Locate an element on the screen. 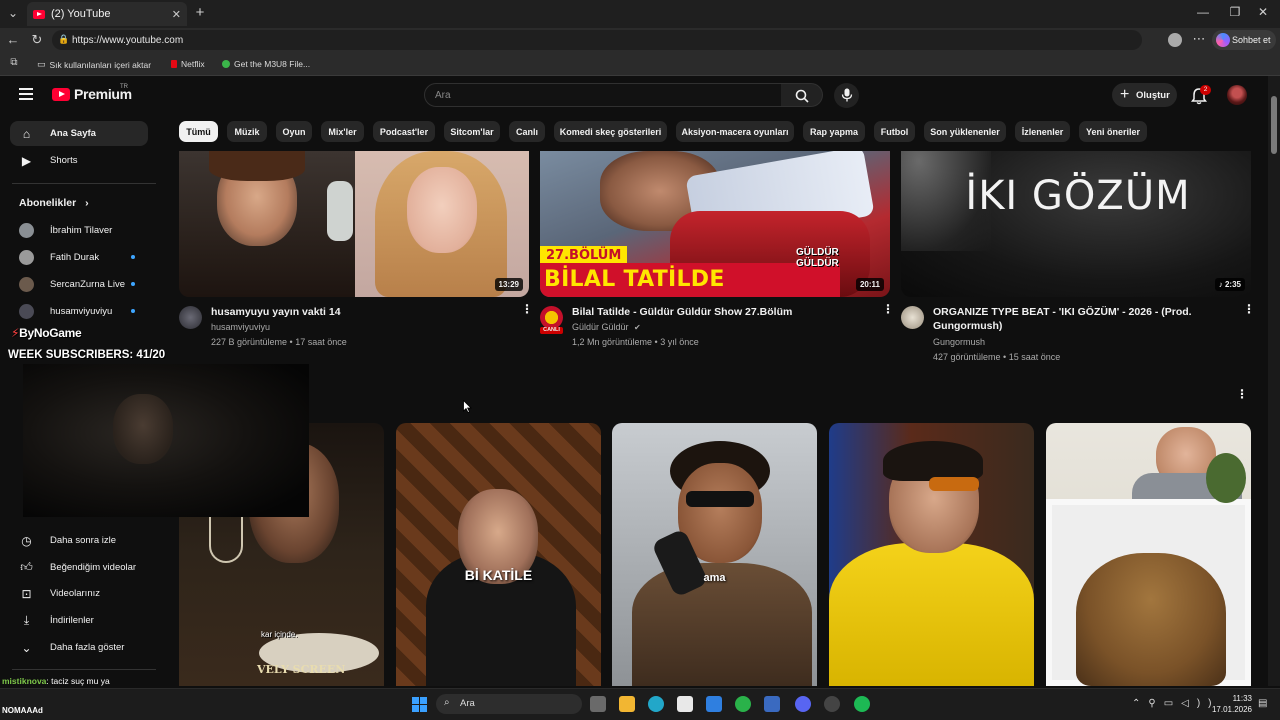 The height and width of the screenshot is (720, 1280). video-thumbnail: 13:29 is located at coordinates (354, 224).